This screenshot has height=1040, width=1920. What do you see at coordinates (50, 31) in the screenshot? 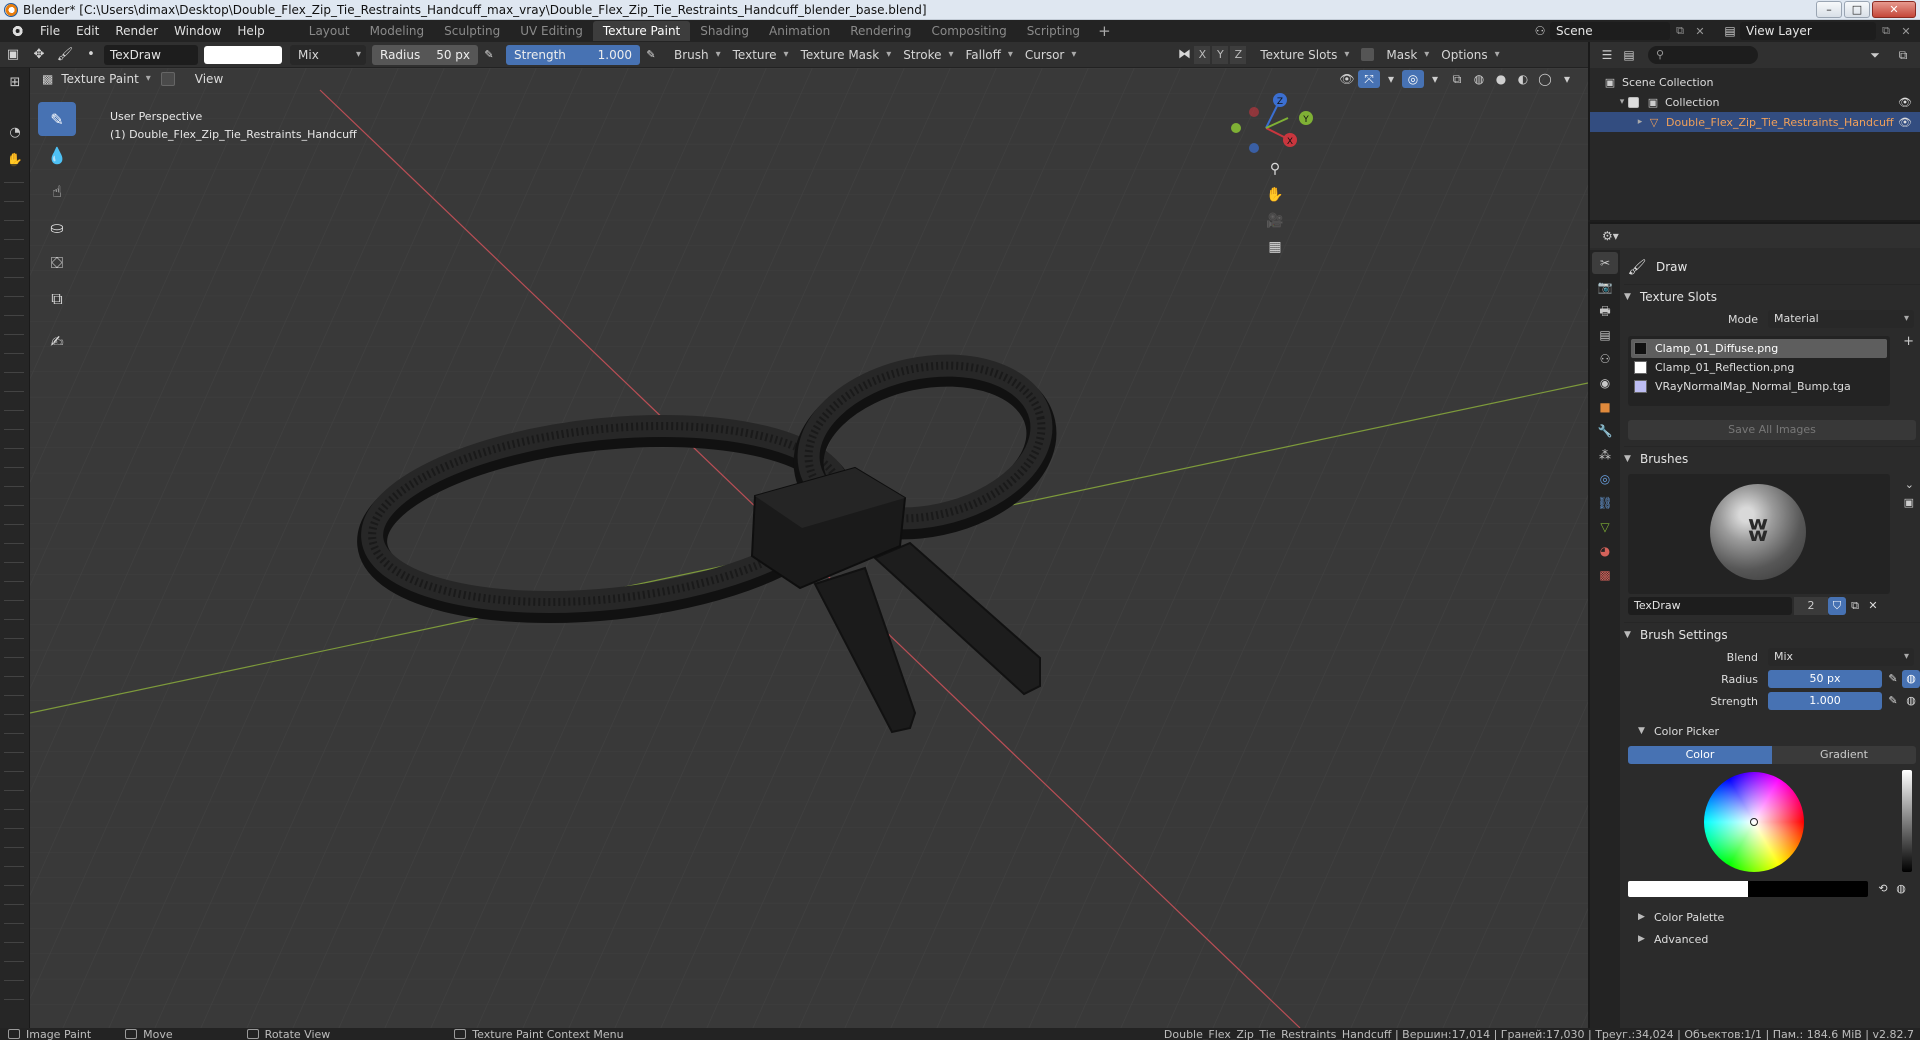
I see `menu-file: File` at bounding box center [50, 31].